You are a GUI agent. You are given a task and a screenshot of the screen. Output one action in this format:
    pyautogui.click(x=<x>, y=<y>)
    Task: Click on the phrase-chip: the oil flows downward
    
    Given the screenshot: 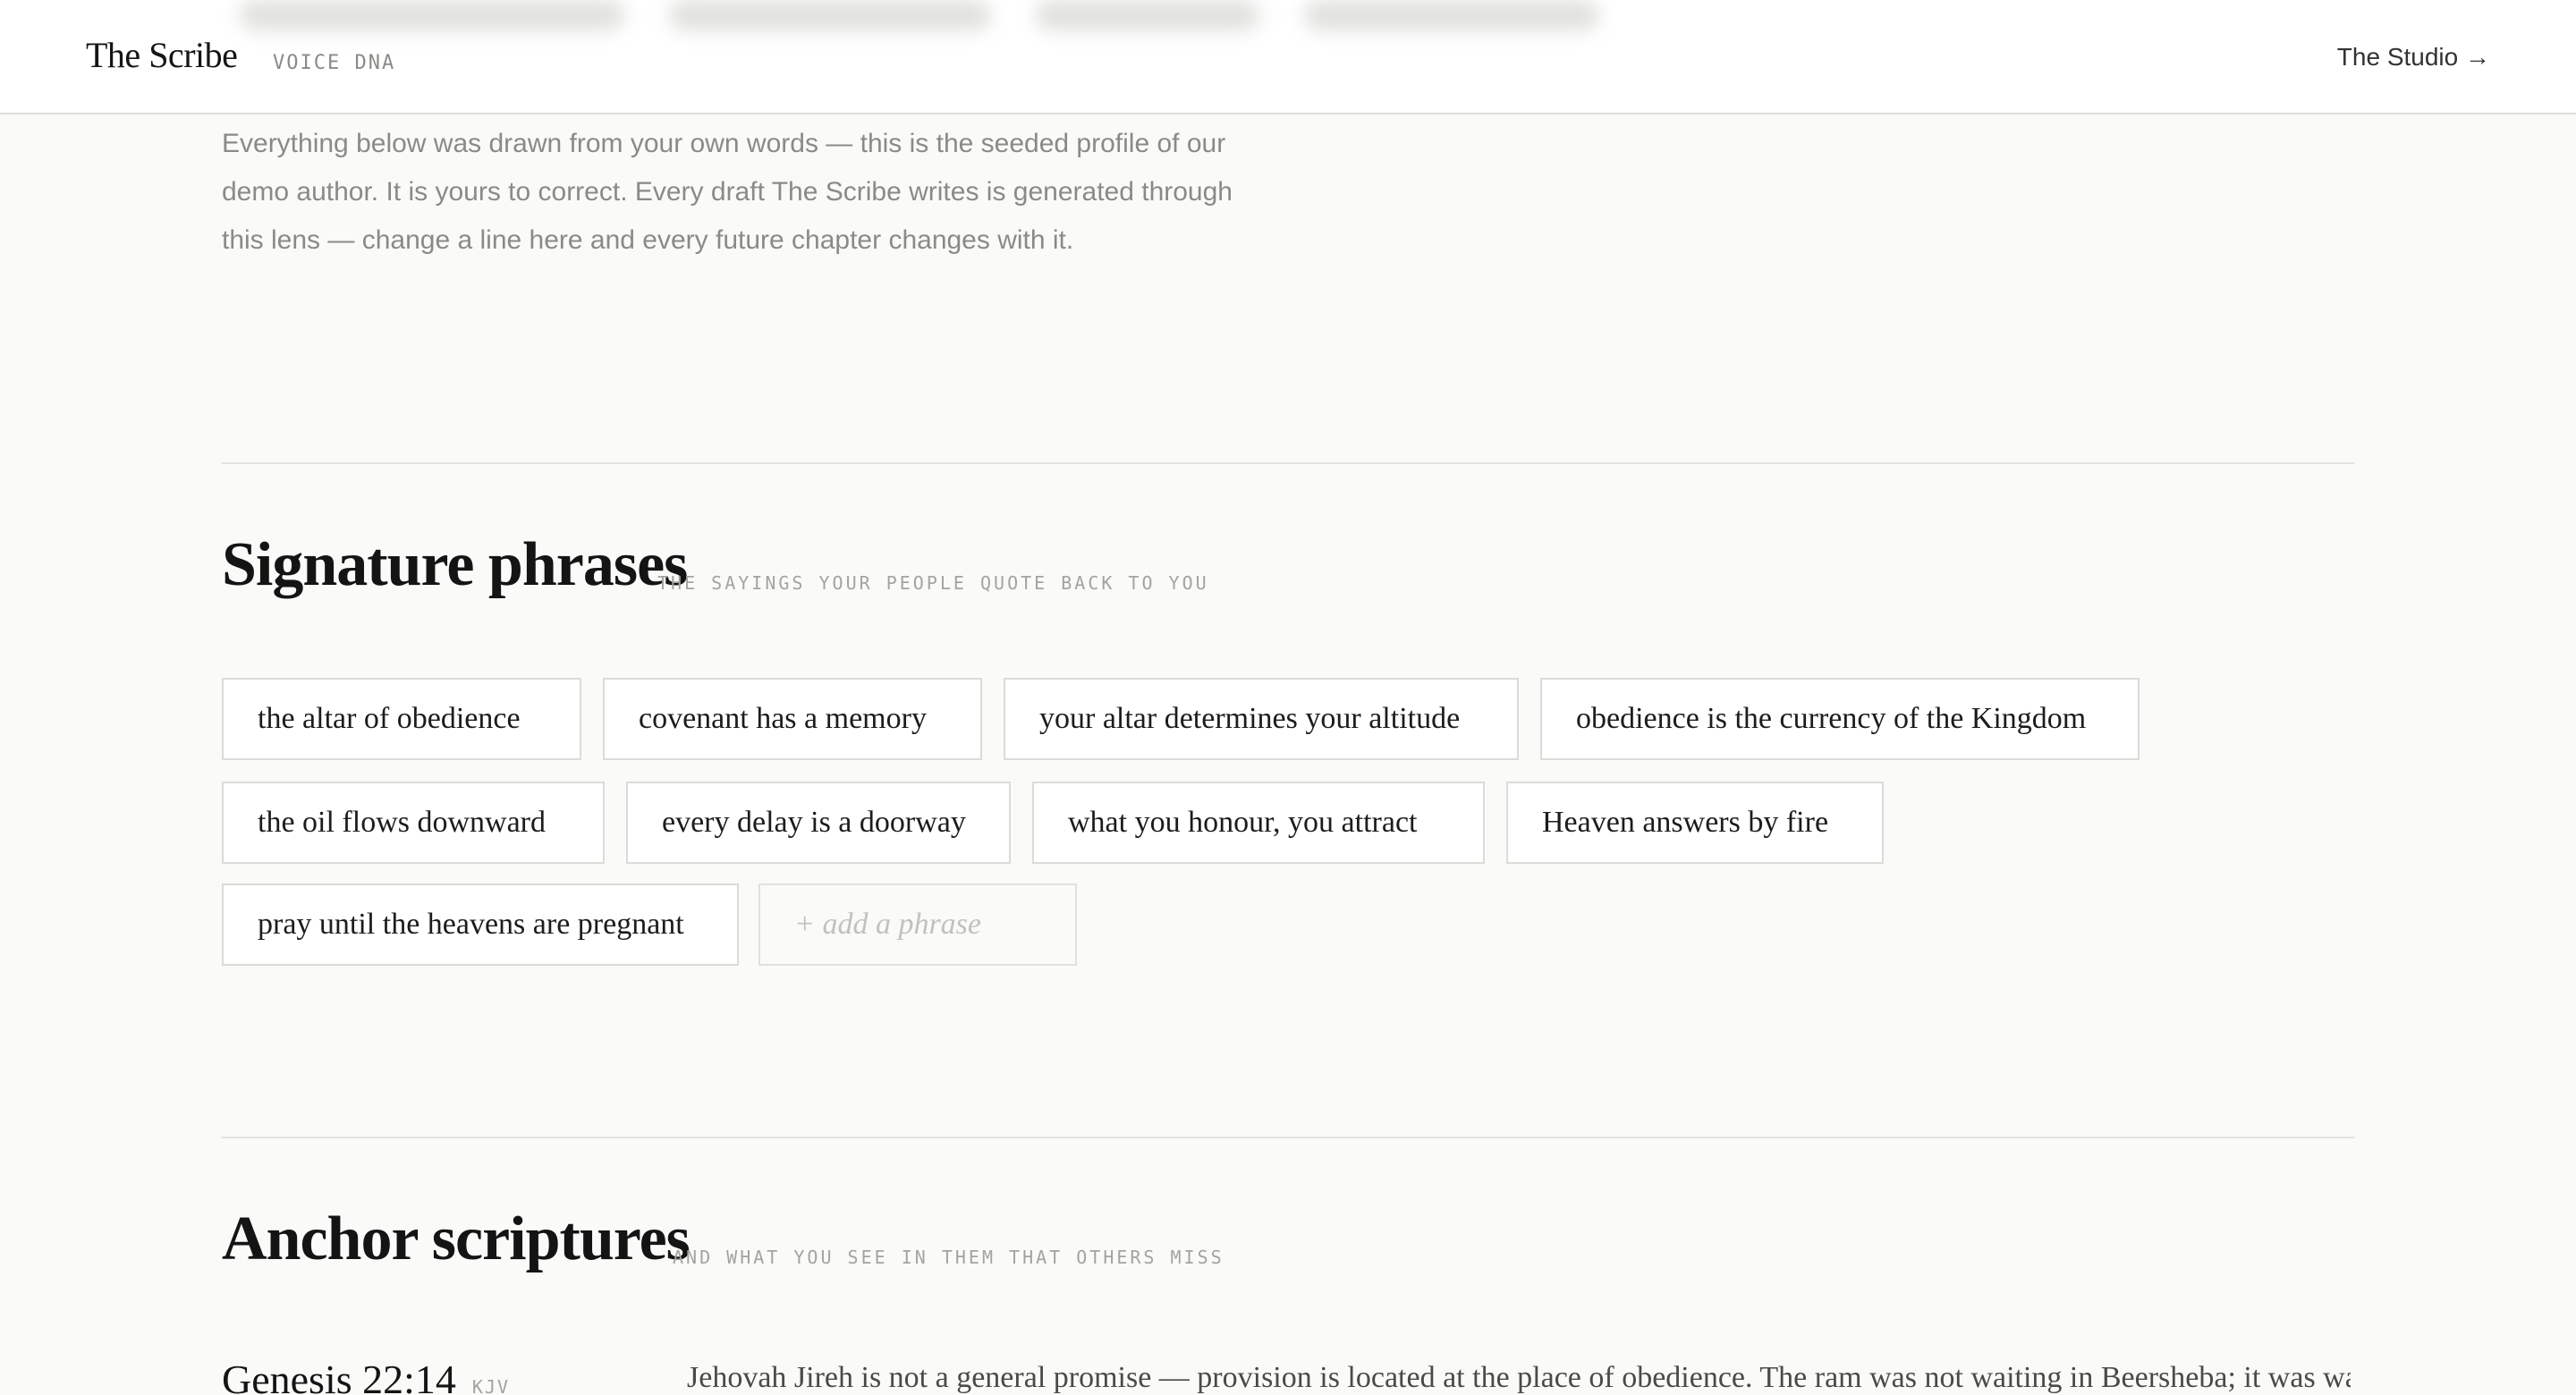 What is the action you would take?
    pyautogui.click(x=413, y=823)
    